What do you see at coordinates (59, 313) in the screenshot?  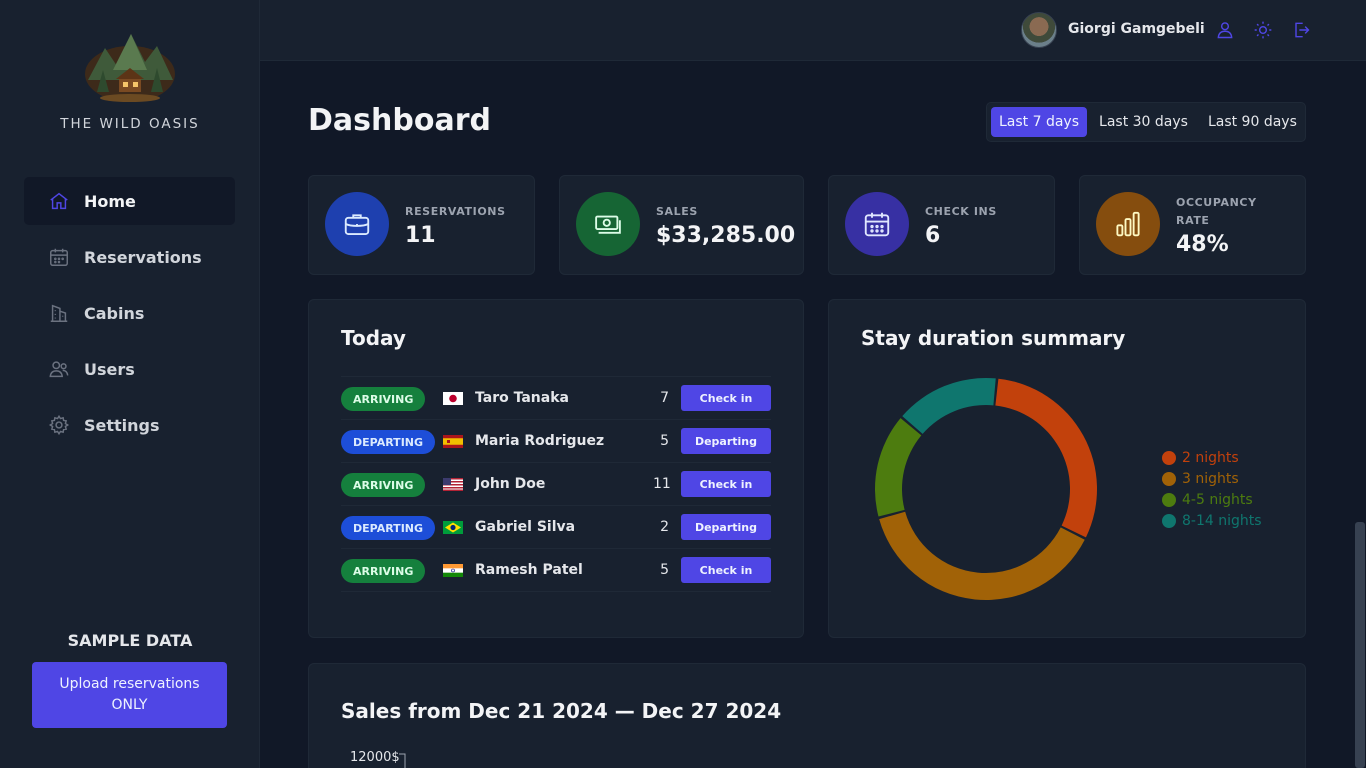 I see `building-icon` at bounding box center [59, 313].